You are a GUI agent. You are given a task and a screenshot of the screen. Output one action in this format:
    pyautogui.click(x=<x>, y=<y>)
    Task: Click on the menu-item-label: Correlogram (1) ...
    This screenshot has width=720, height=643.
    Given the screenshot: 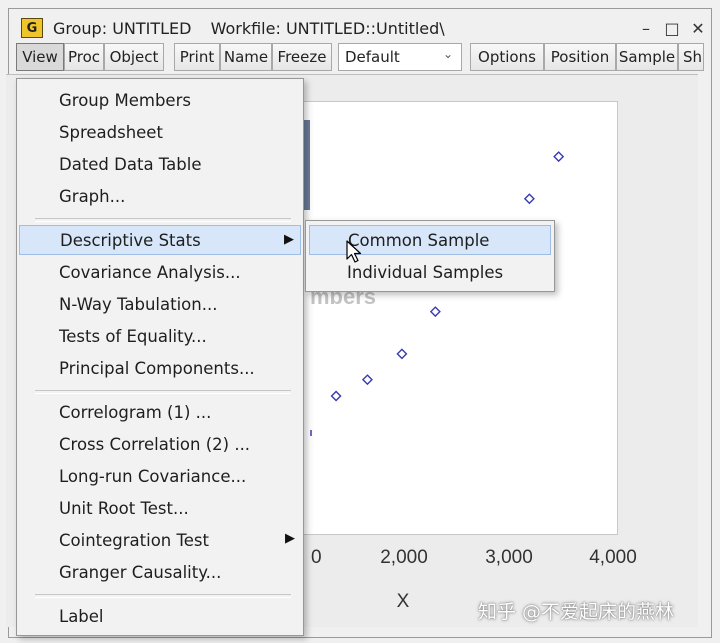 What is the action you would take?
    pyautogui.click(x=135, y=412)
    